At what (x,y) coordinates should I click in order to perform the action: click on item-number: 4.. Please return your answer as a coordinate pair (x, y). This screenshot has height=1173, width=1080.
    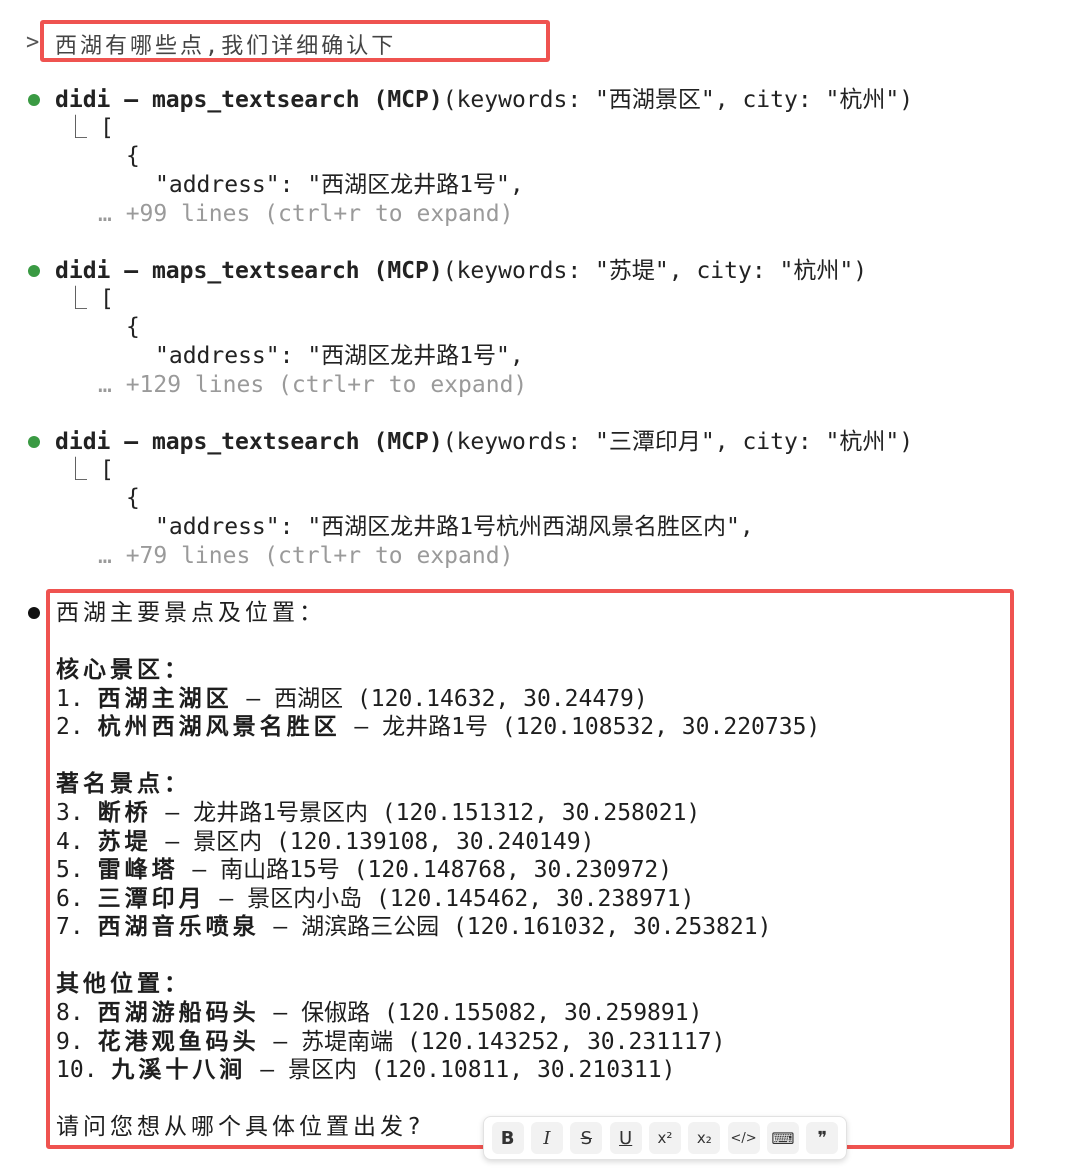
    Looking at the image, I should click on (70, 842).